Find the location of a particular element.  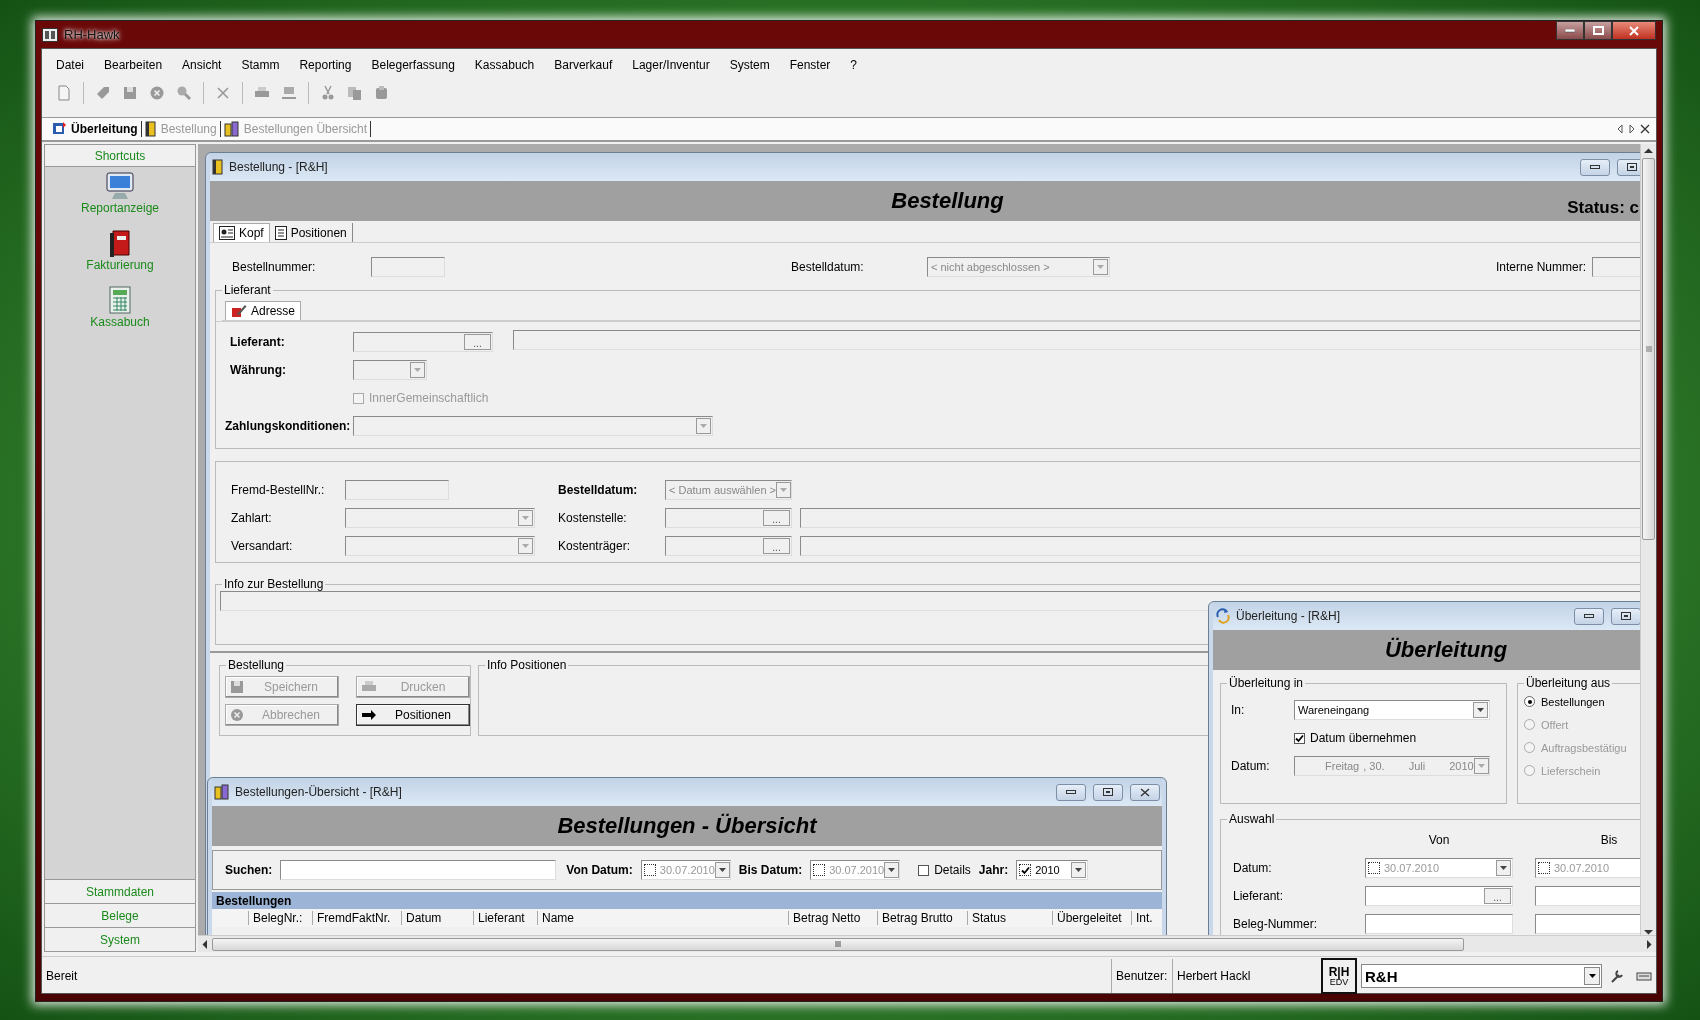

group-title: Auswahl is located at coordinates (1252, 819).